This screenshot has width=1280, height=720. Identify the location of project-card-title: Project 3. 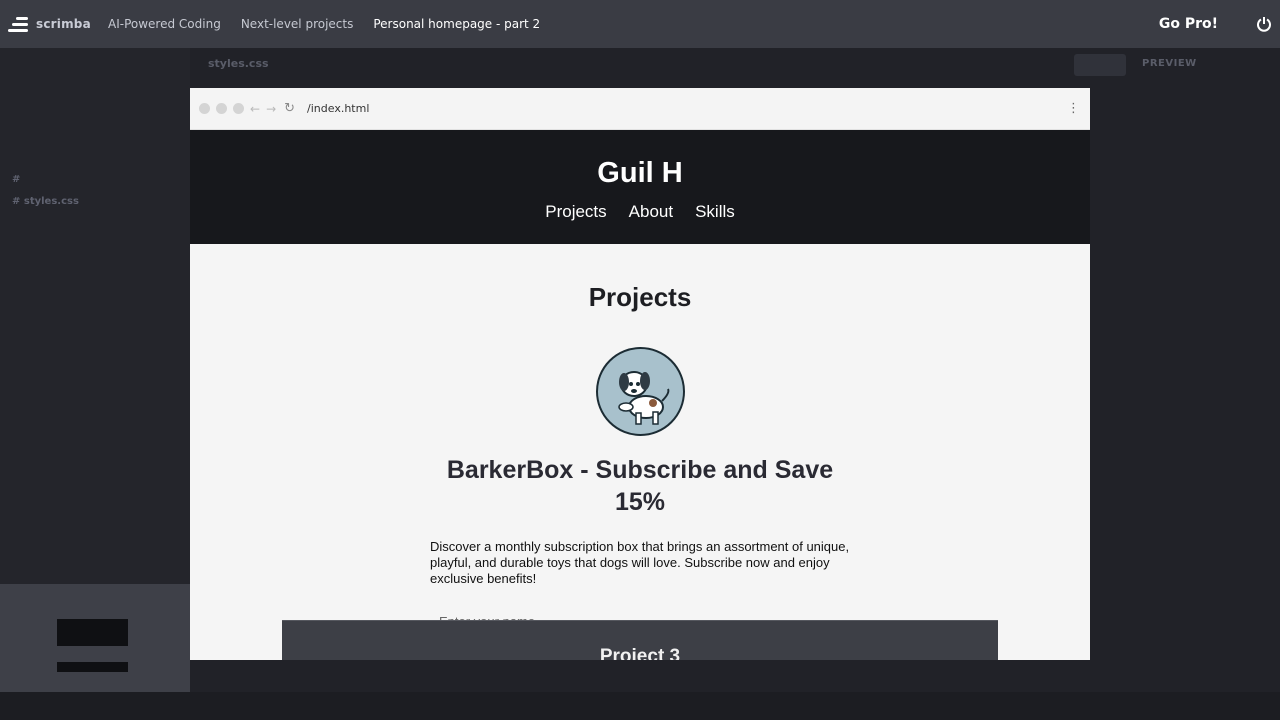
(640, 653).